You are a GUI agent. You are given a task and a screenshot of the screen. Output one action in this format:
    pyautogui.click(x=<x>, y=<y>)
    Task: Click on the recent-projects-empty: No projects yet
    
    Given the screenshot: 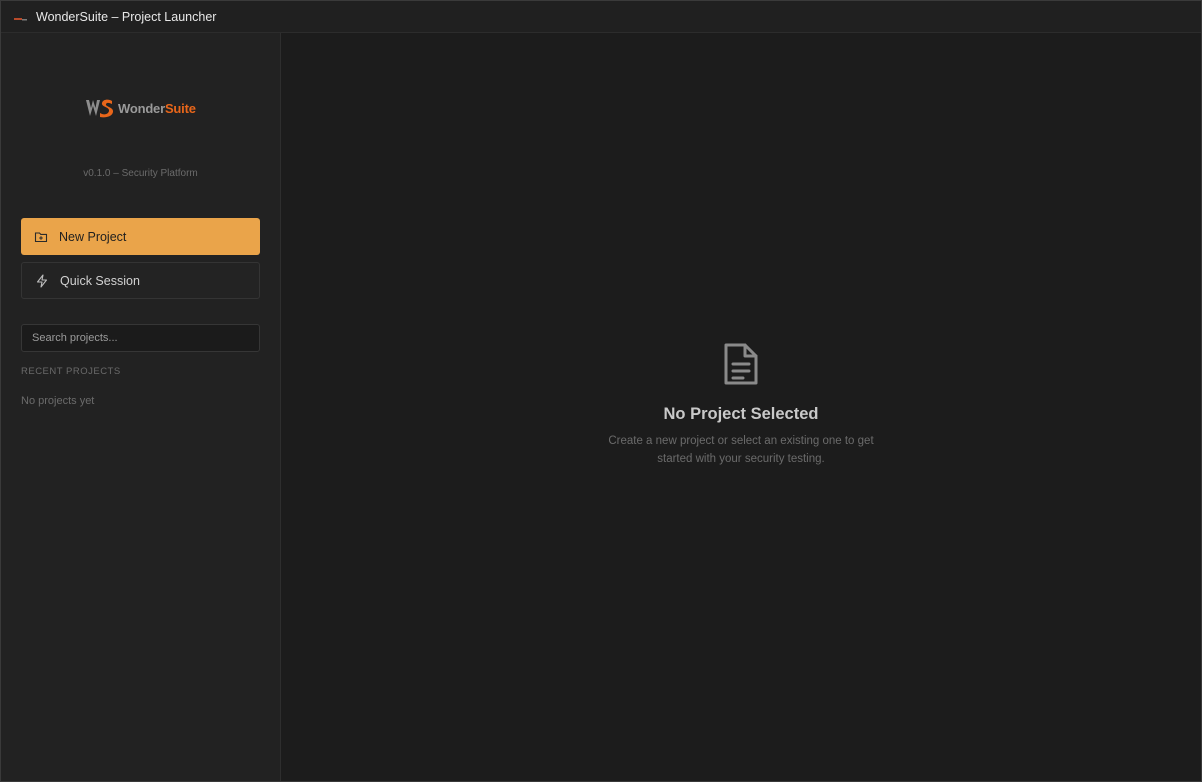 What is the action you would take?
    pyautogui.click(x=58, y=401)
    